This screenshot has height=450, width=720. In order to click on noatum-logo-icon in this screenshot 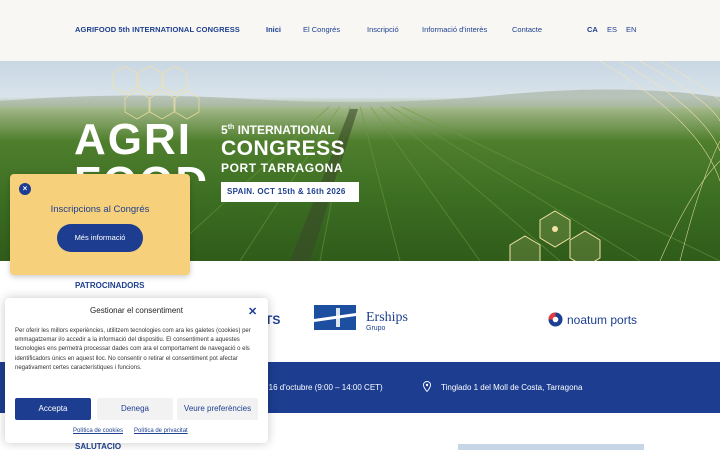, I will do `click(555, 319)`.